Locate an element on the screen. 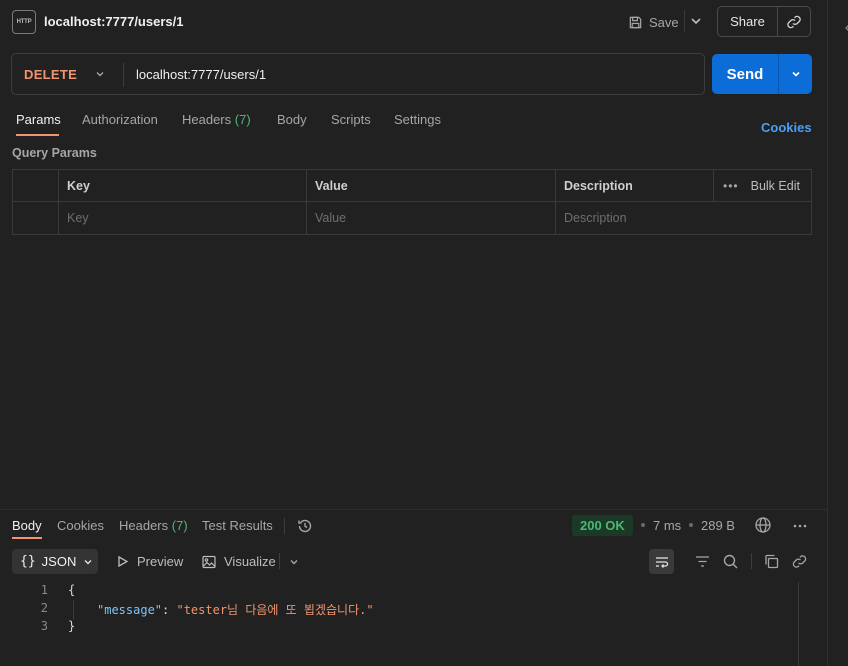  indent-guide is located at coordinates (73, 610).